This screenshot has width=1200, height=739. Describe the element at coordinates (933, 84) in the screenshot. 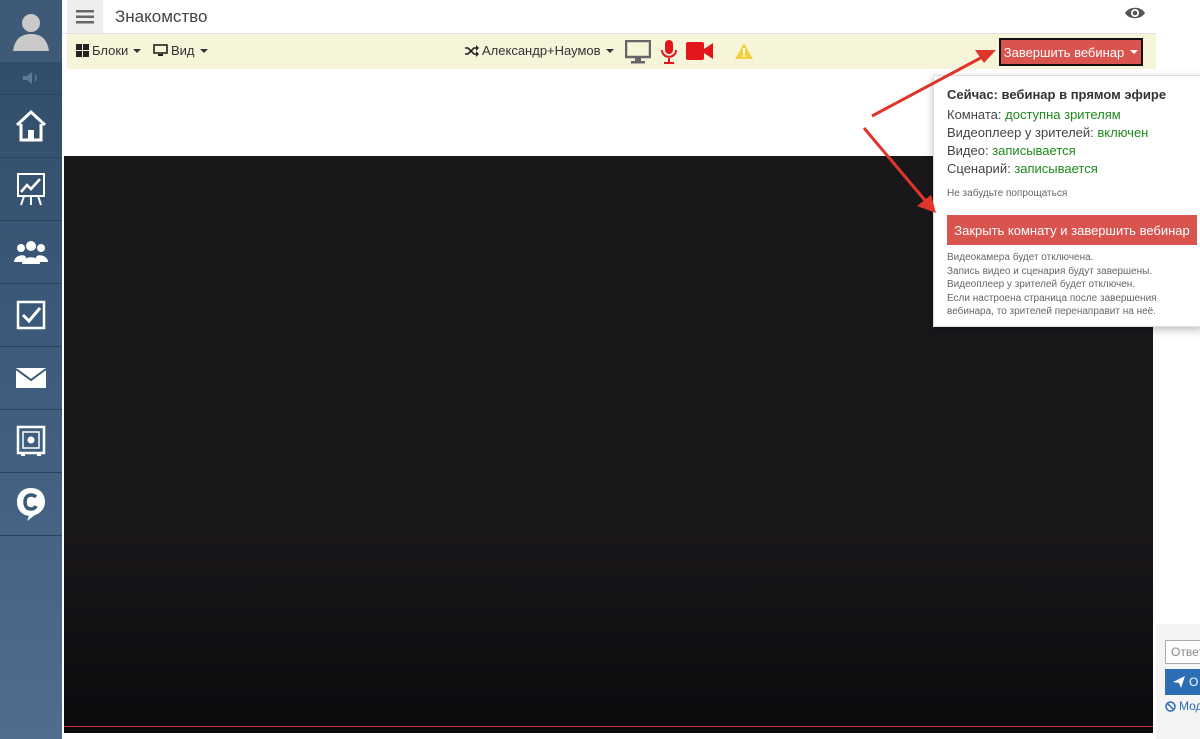

I see `arrow-to-end-button` at that location.